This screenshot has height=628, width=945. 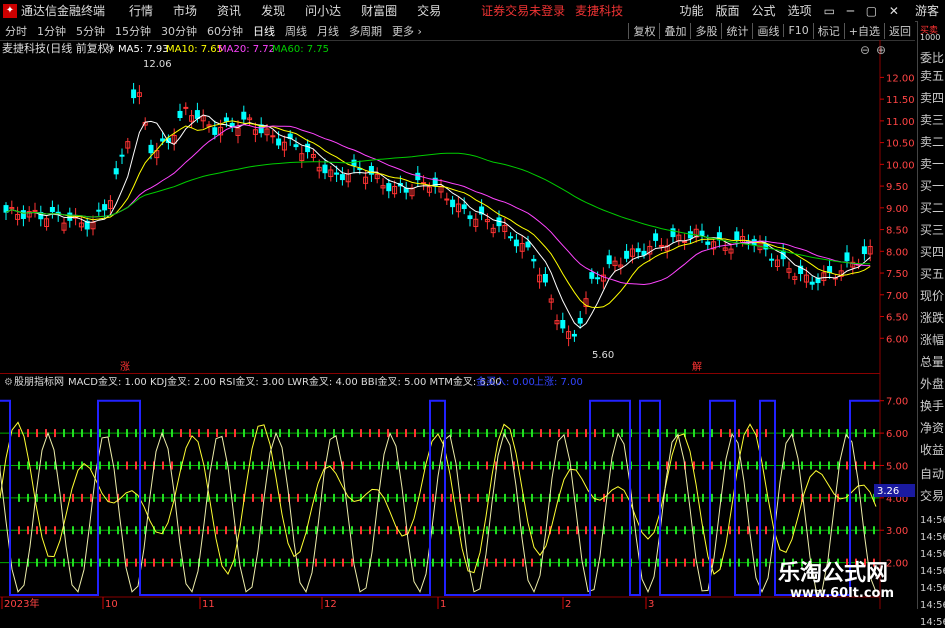 I want to click on sub-y-tick-label: 5.00, so click(x=897, y=466).